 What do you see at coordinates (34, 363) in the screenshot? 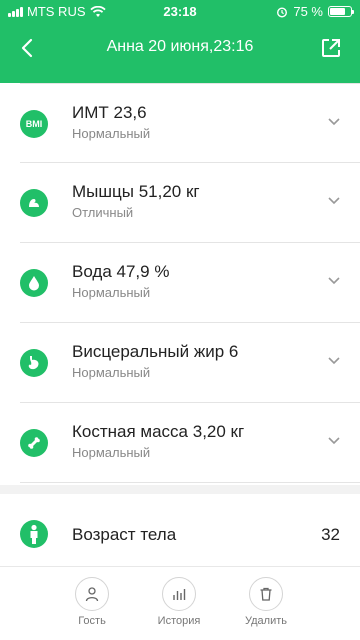
I see `stomach-icon` at bounding box center [34, 363].